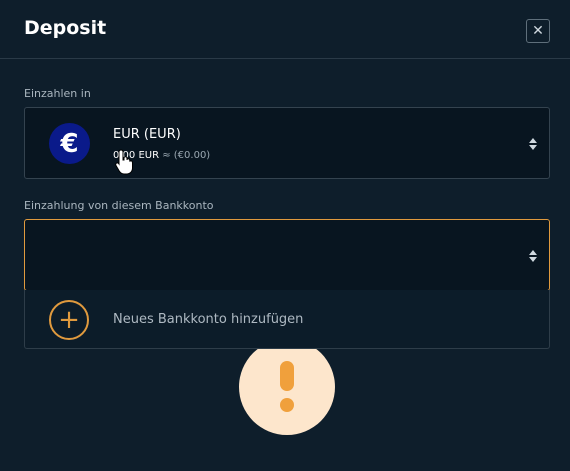 The width and height of the screenshot is (570, 471). What do you see at coordinates (287, 387) in the screenshot?
I see `exclamation-icon` at bounding box center [287, 387].